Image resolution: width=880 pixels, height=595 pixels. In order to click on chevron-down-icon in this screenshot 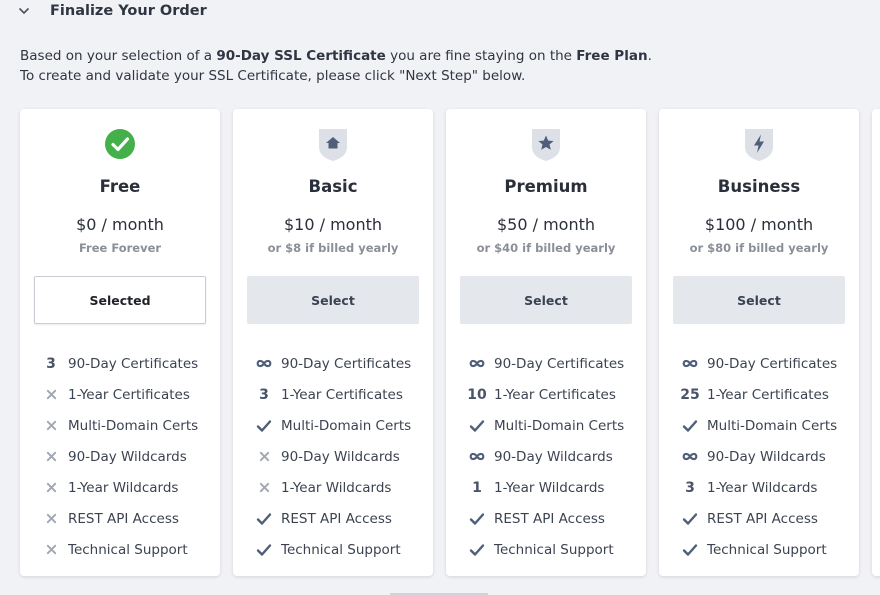, I will do `click(24, 11)`.